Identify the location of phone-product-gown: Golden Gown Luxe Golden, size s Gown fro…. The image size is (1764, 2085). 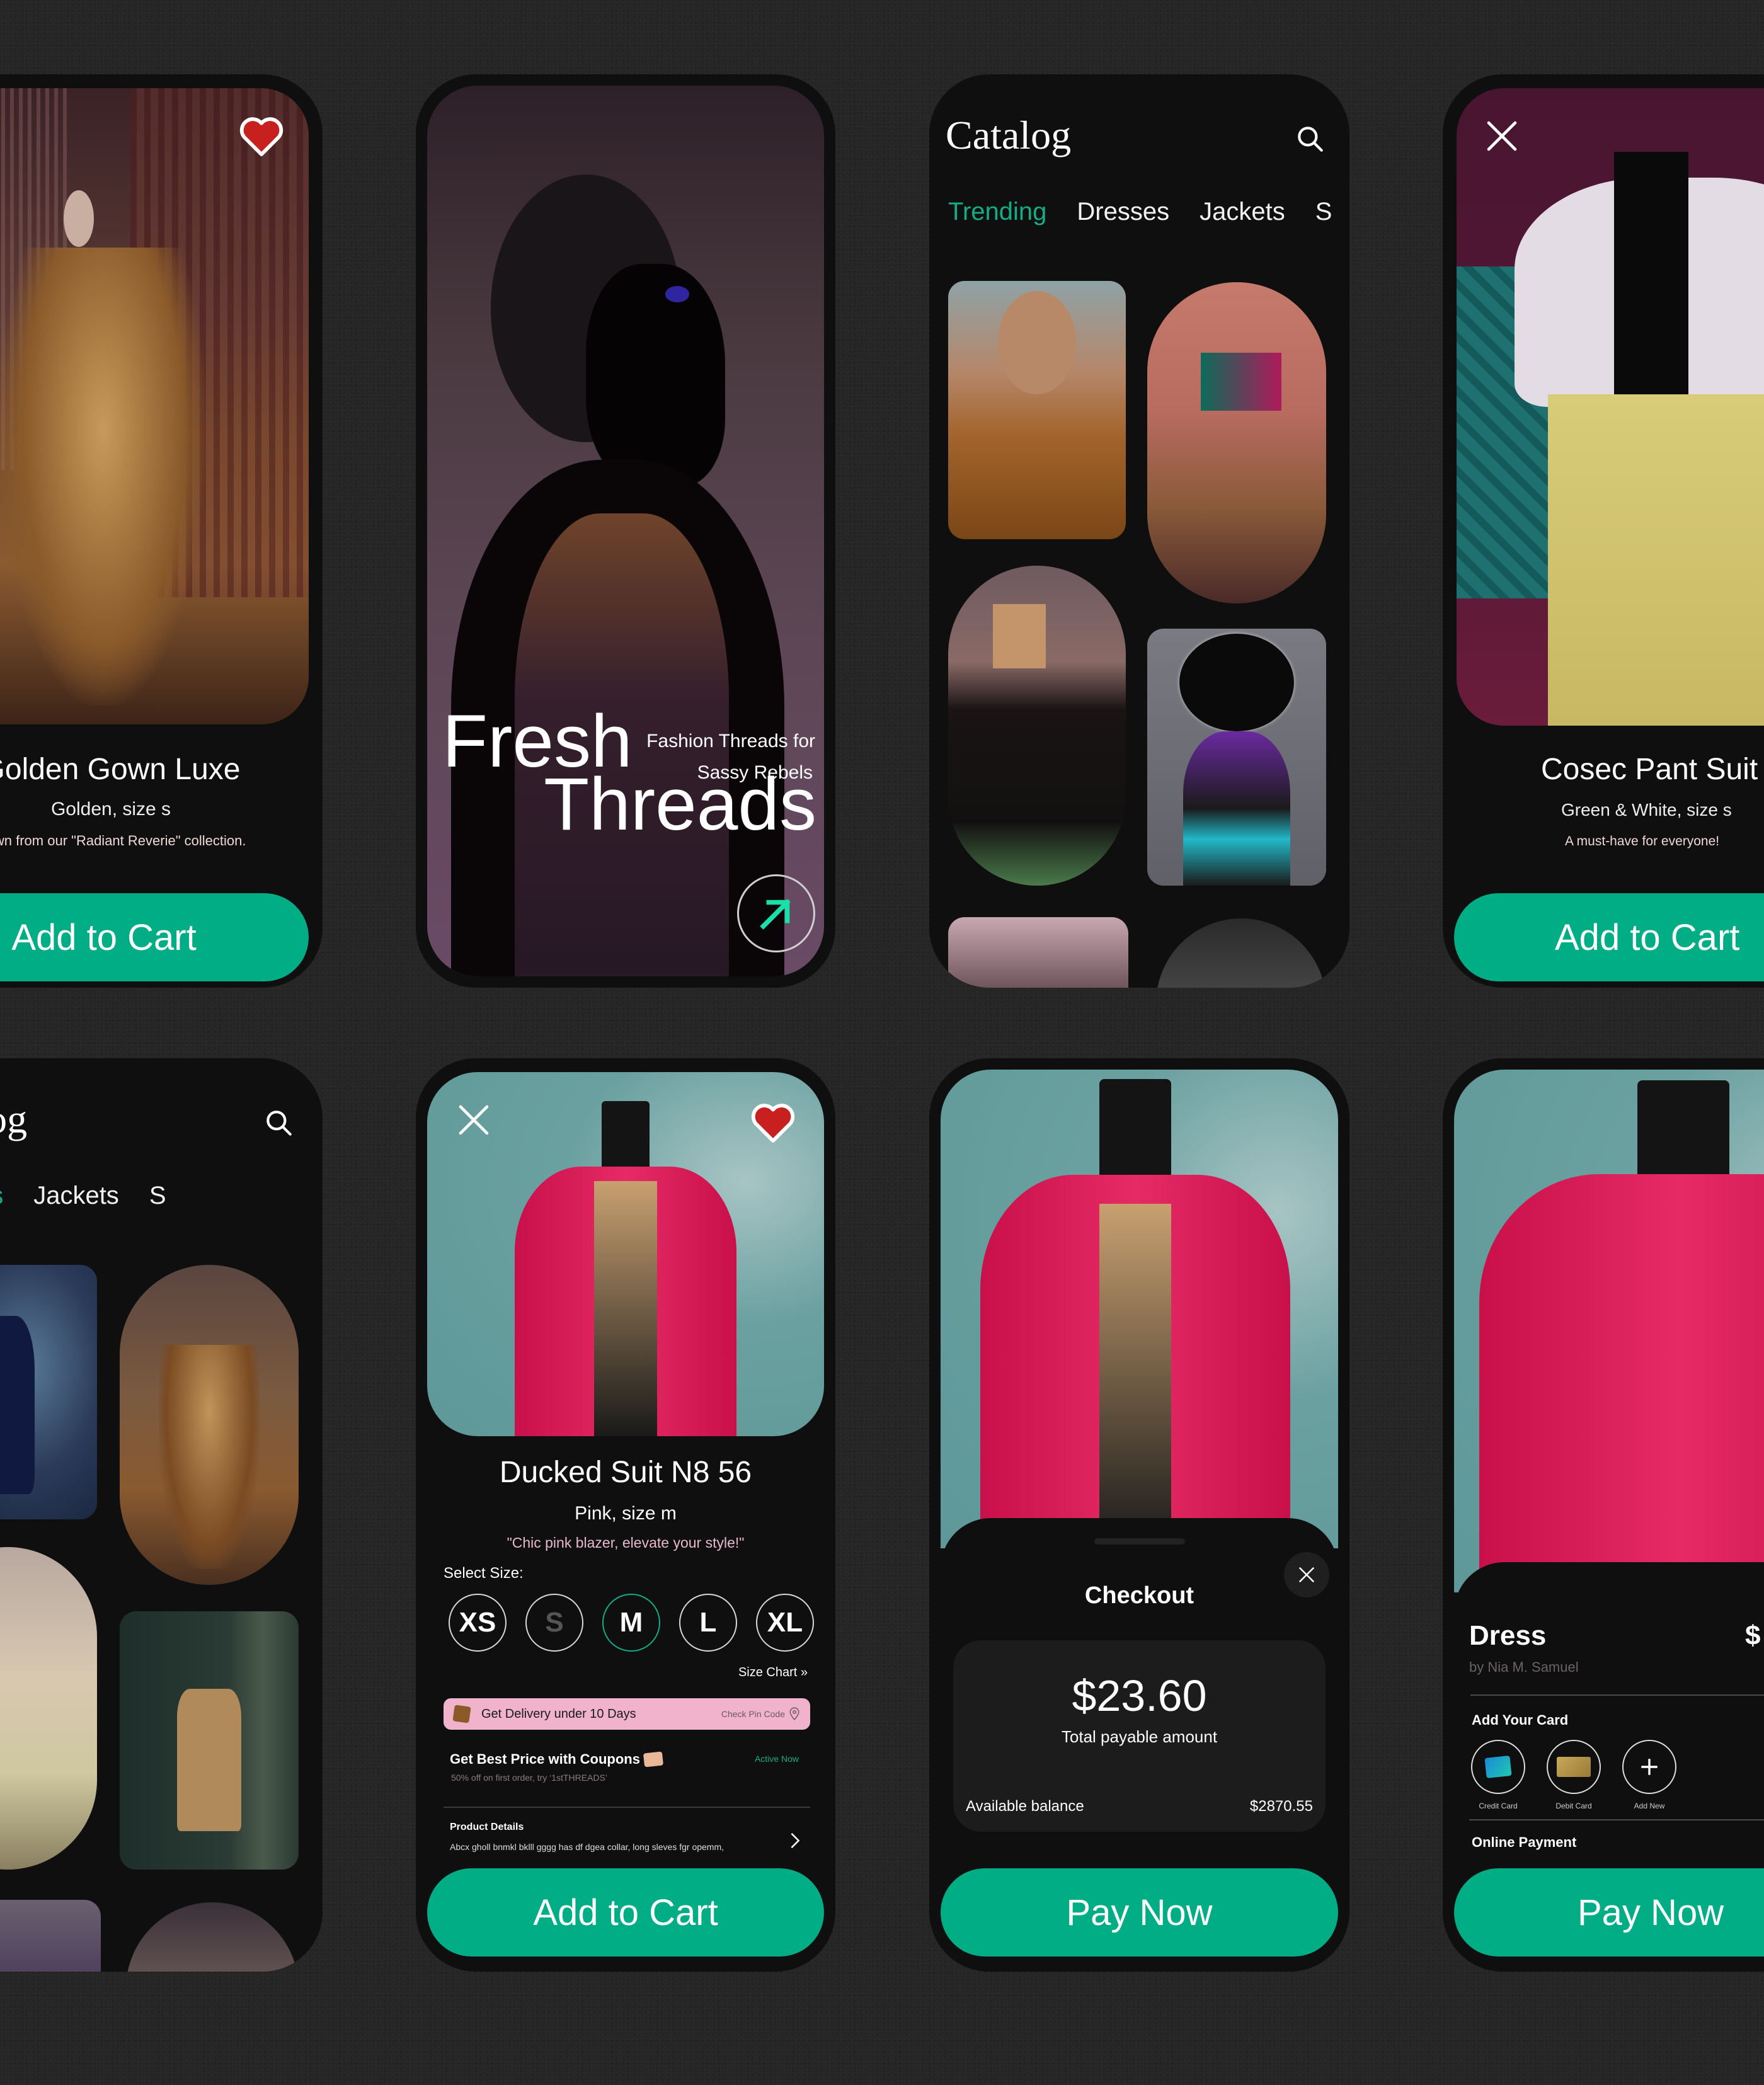
(161, 531).